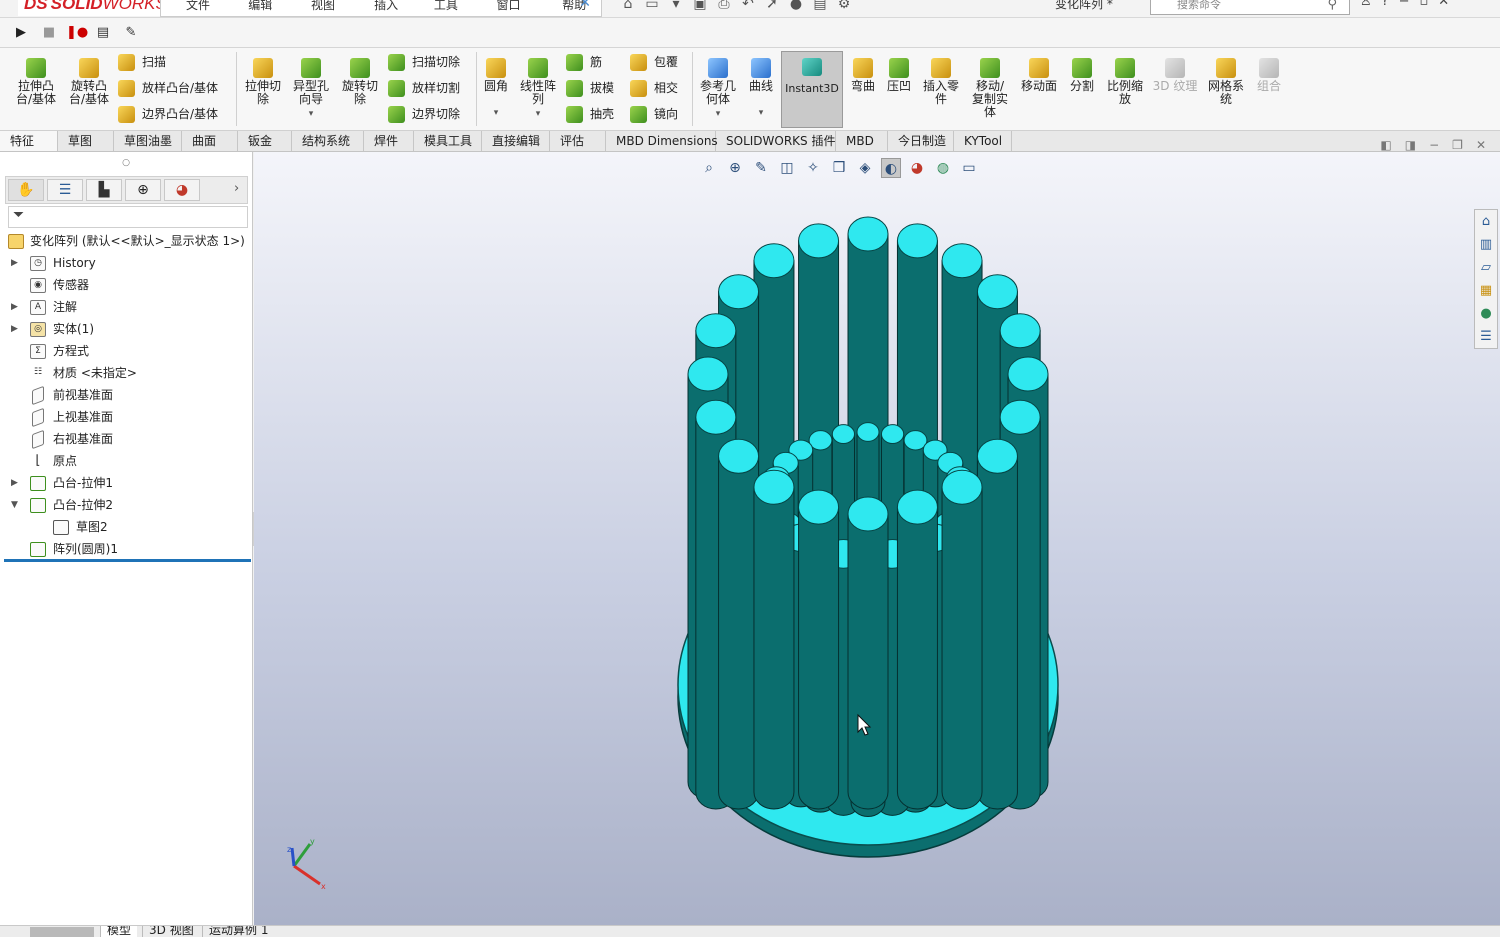  I want to click on doc-restore-icon: ❐, so click(1457, 145).